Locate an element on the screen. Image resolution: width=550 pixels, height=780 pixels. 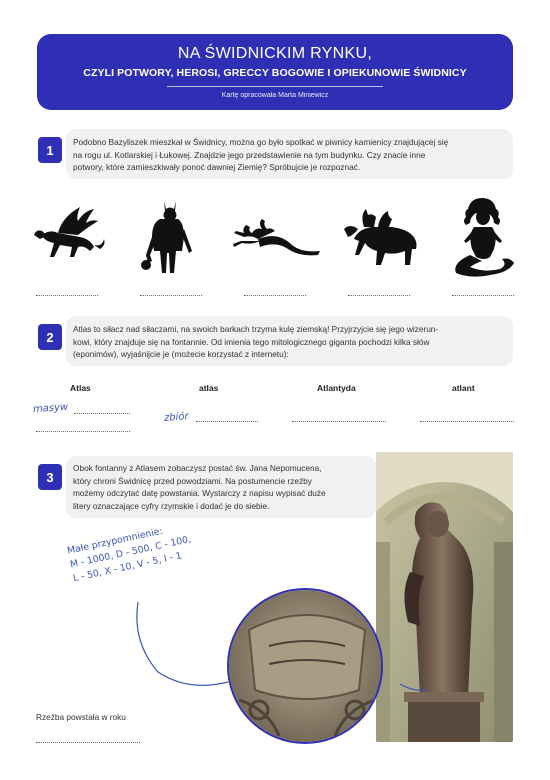
answer-label: Rzeźba powstała w roku is located at coordinates (81, 717).